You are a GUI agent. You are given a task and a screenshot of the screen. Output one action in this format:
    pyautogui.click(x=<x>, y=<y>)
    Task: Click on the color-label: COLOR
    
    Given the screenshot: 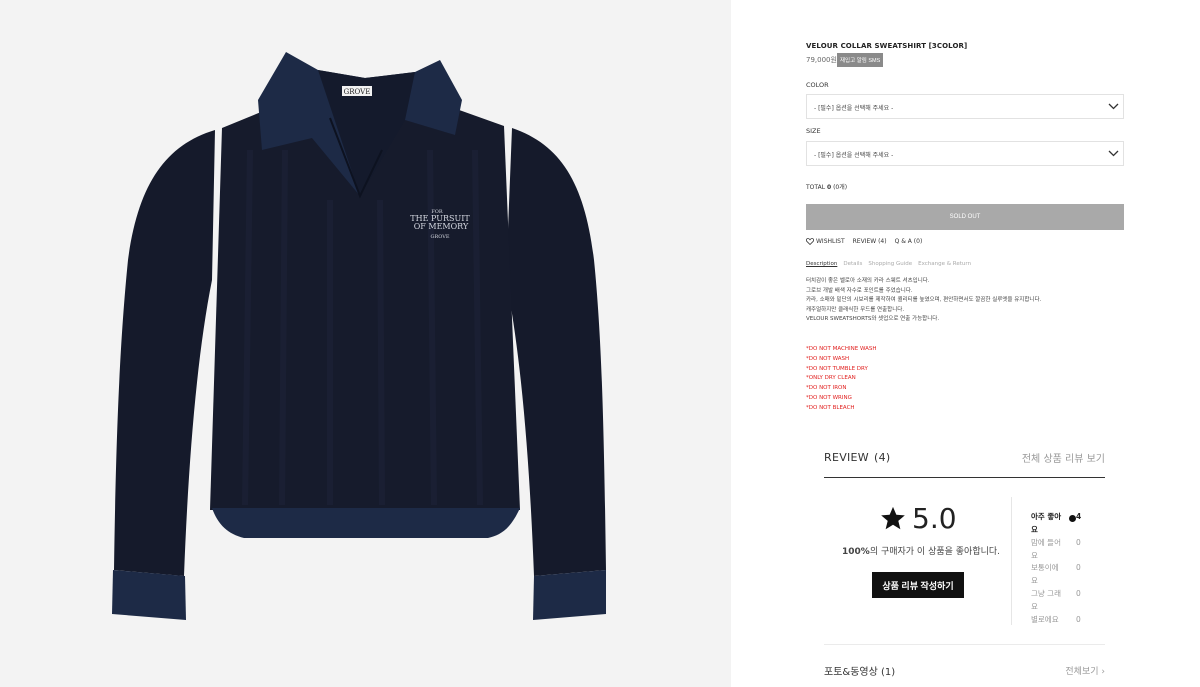 What is the action you would take?
    pyautogui.click(x=817, y=85)
    